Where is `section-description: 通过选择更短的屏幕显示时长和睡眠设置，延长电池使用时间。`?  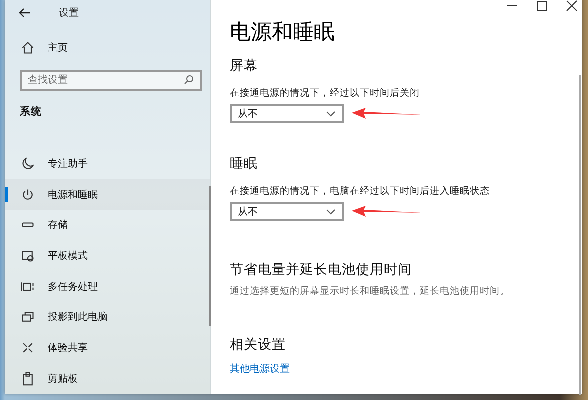
section-description: 通过选择更短的屏幕显示时长和睡眠设置，延长电池使用时间。 is located at coordinates (370, 291).